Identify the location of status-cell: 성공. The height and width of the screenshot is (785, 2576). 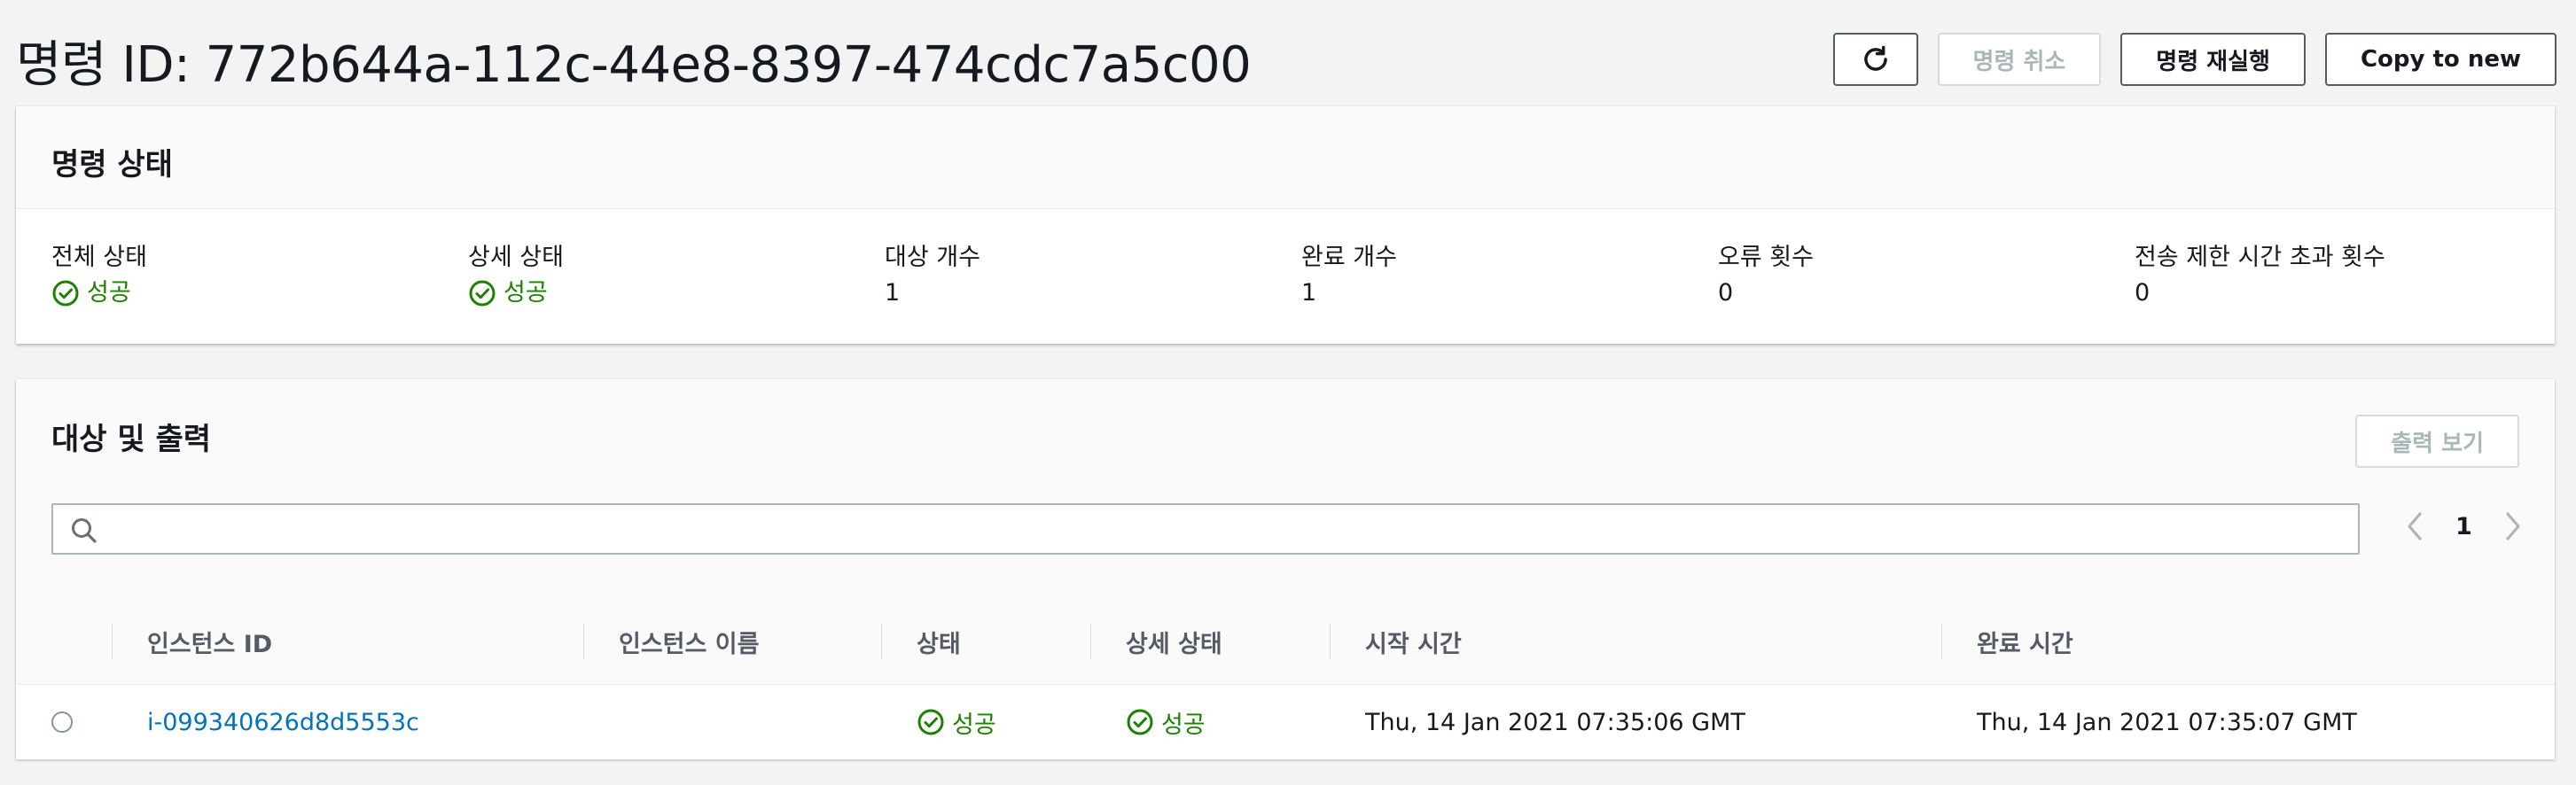
(985, 722).